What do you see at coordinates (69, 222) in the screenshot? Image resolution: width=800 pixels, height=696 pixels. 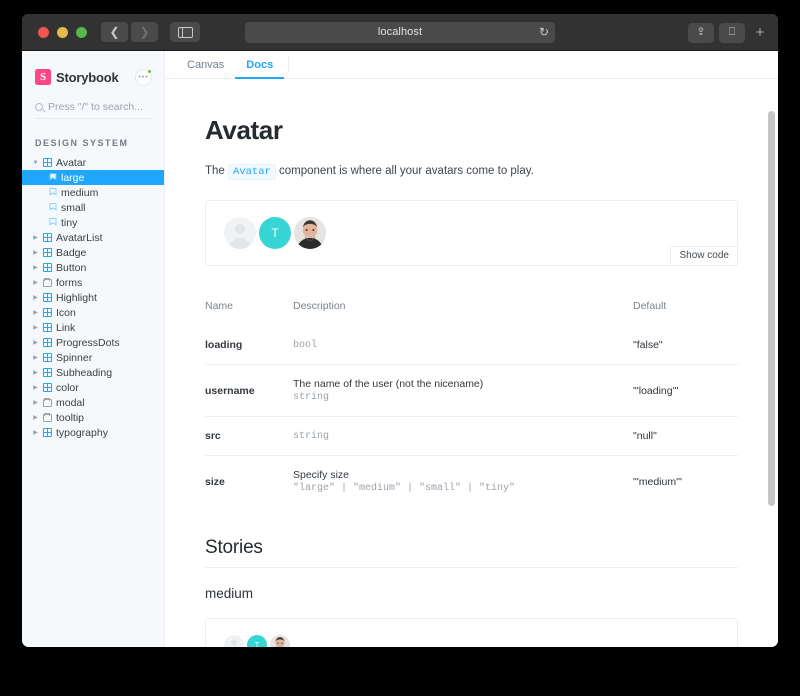 I see `sidebar-item-label: tiny` at bounding box center [69, 222].